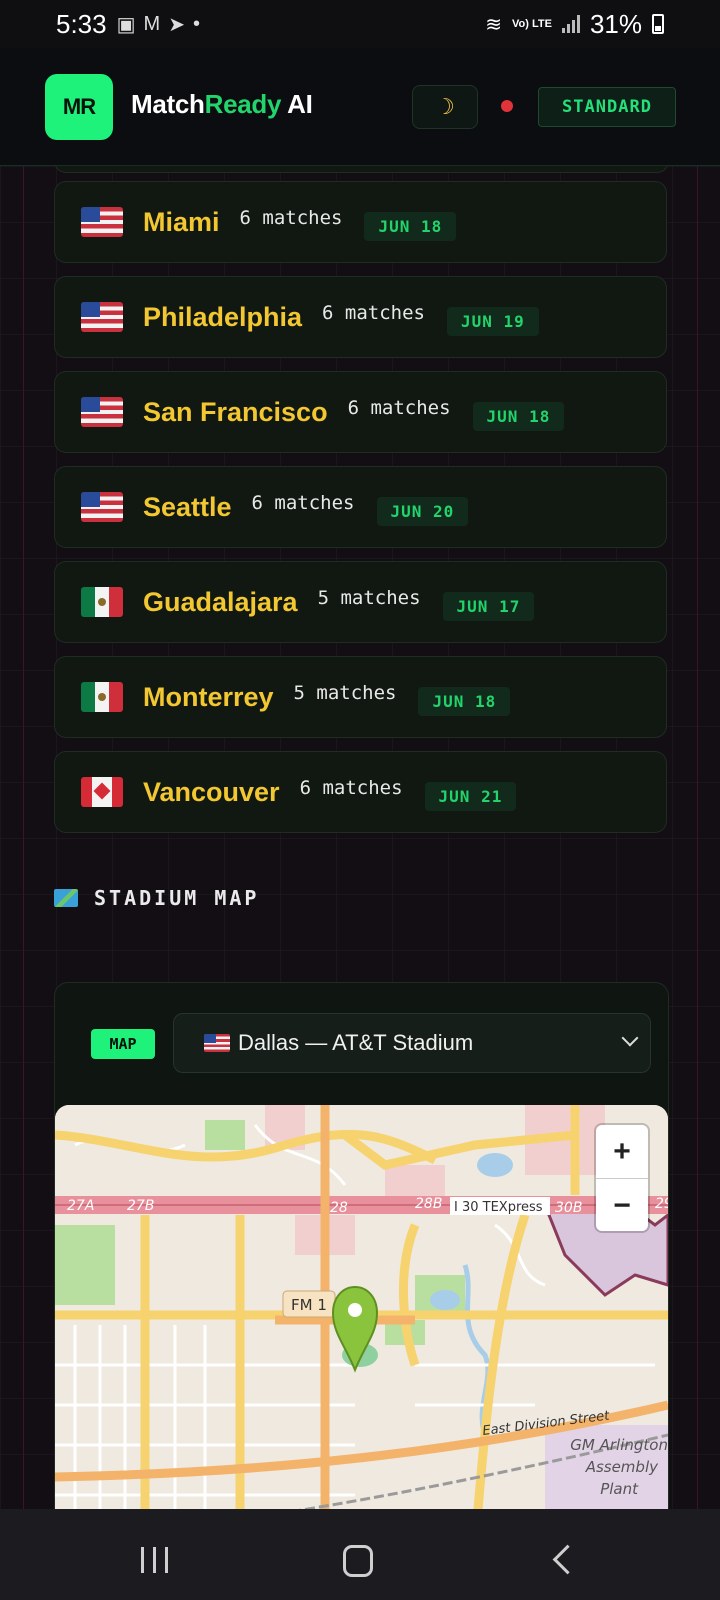  I want to click on live-status-dot, so click(507, 106).